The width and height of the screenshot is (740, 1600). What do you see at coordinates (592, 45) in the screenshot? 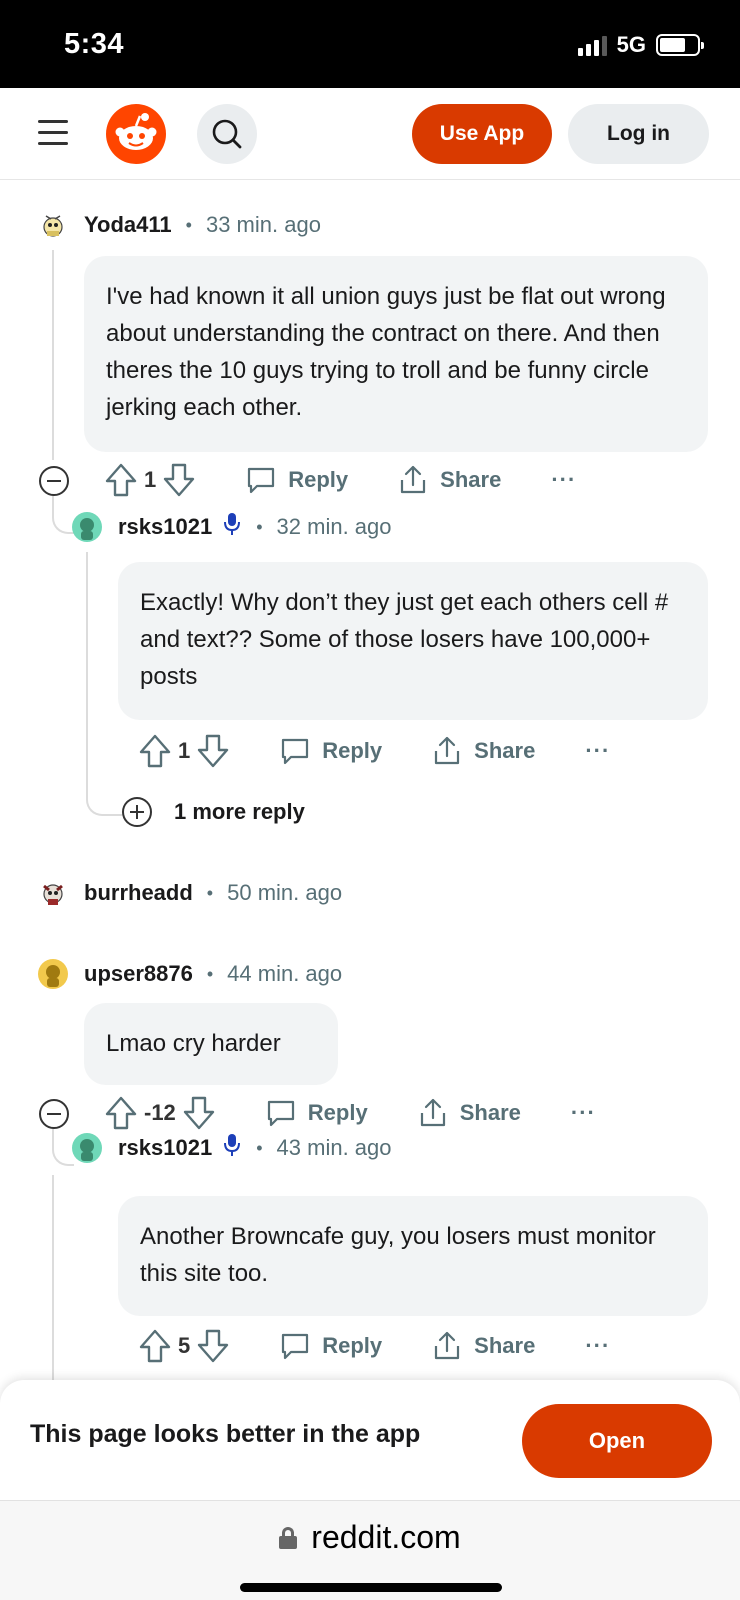
I see `signal-icon` at bounding box center [592, 45].